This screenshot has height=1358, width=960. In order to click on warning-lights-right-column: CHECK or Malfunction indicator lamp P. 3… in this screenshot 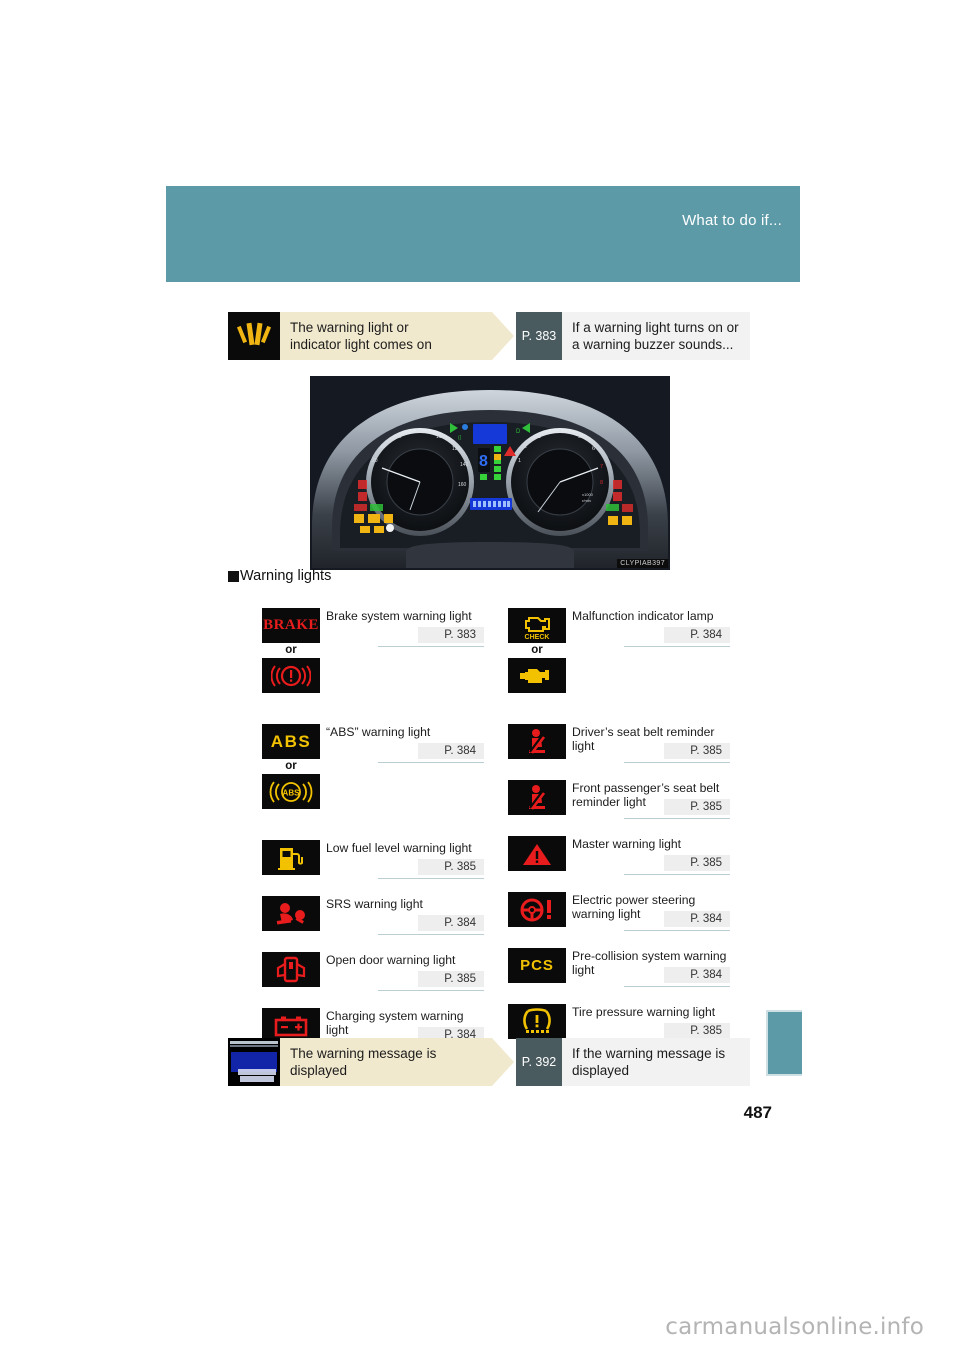, I will do `click(619, 834)`.